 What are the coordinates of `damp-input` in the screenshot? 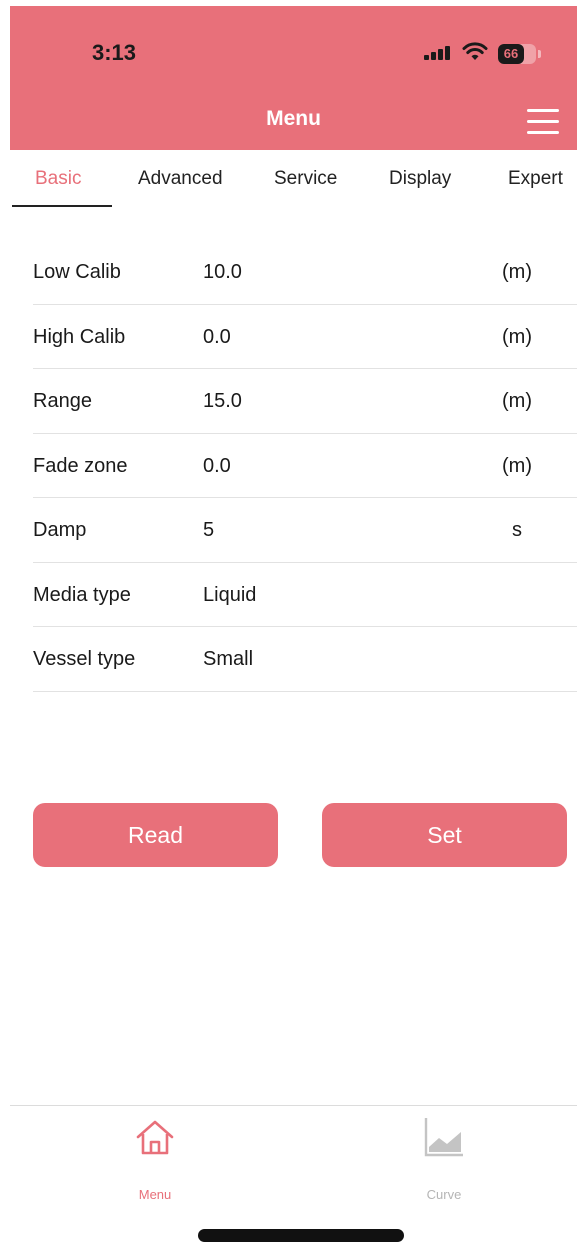 It's located at (328, 530).